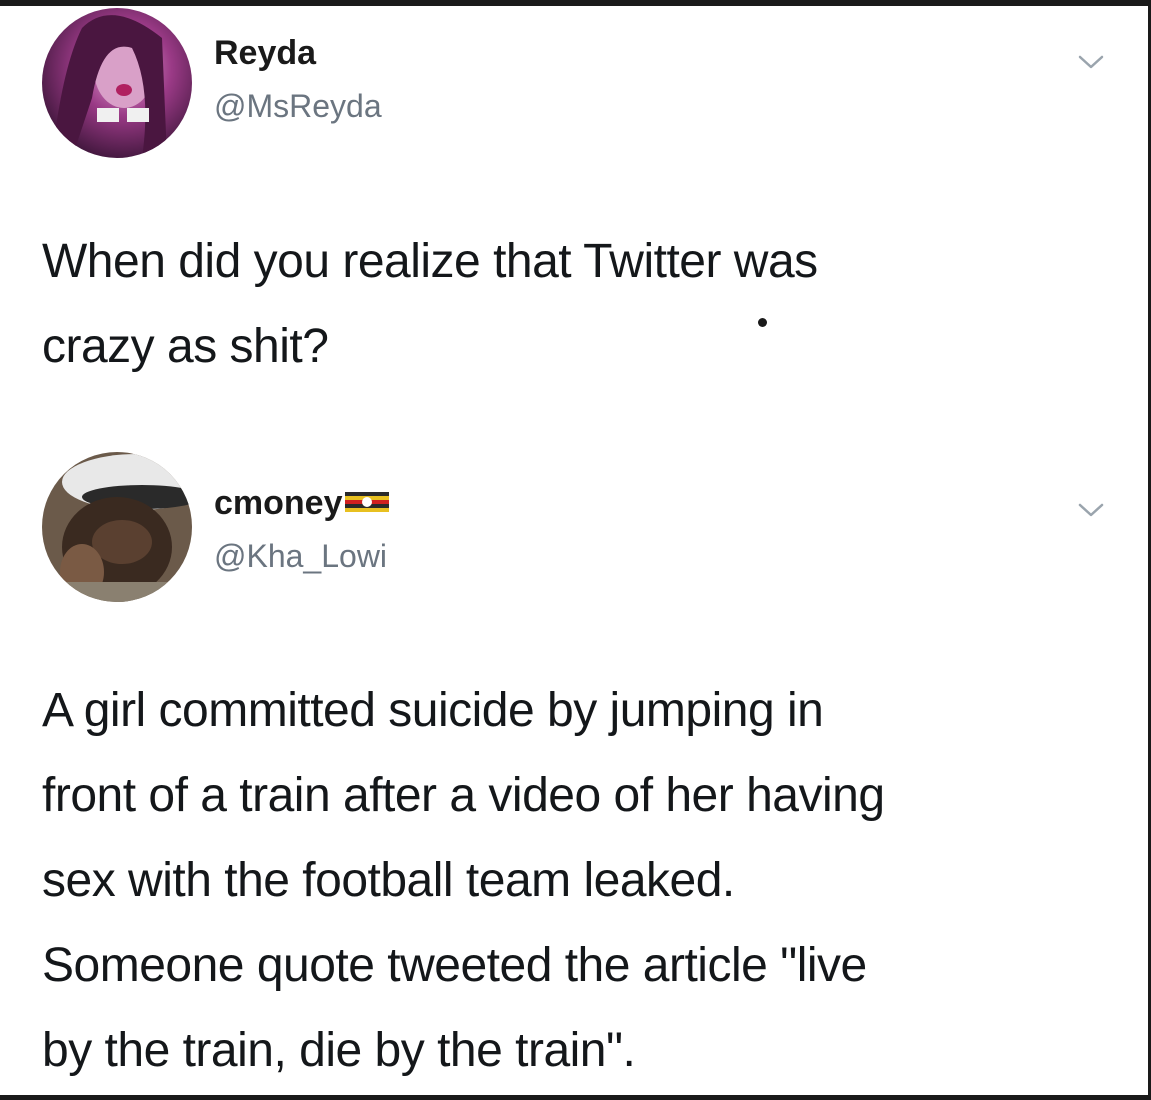 This screenshot has width=1151, height=1100. What do you see at coordinates (454, 965) in the screenshot?
I see `tweet-text-line: Someone quote tweeted the article "live` at bounding box center [454, 965].